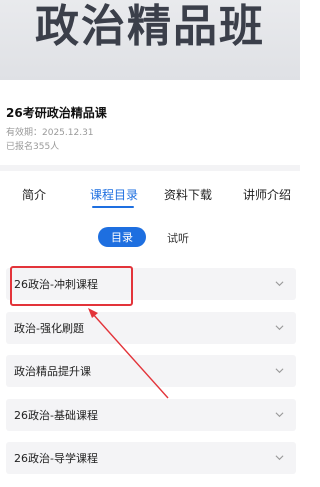  What do you see at coordinates (33, 147) in the screenshot?
I see `course-enrolled: 已报名355人` at bounding box center [33, 147].